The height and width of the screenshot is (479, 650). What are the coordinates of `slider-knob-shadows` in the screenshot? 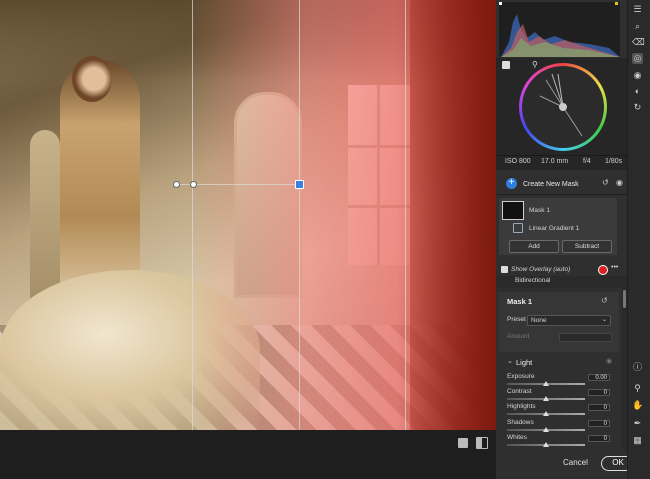 It's located at (546, 429).